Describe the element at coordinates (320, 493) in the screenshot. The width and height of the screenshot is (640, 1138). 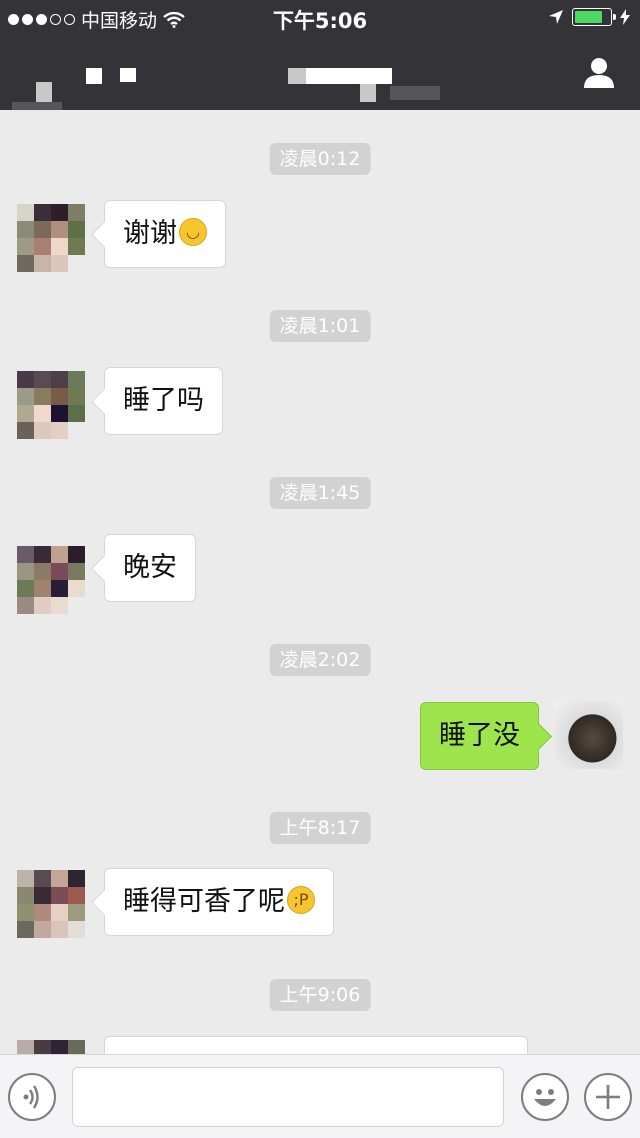
I see `timestamp: 凌晨1:45` at that location.